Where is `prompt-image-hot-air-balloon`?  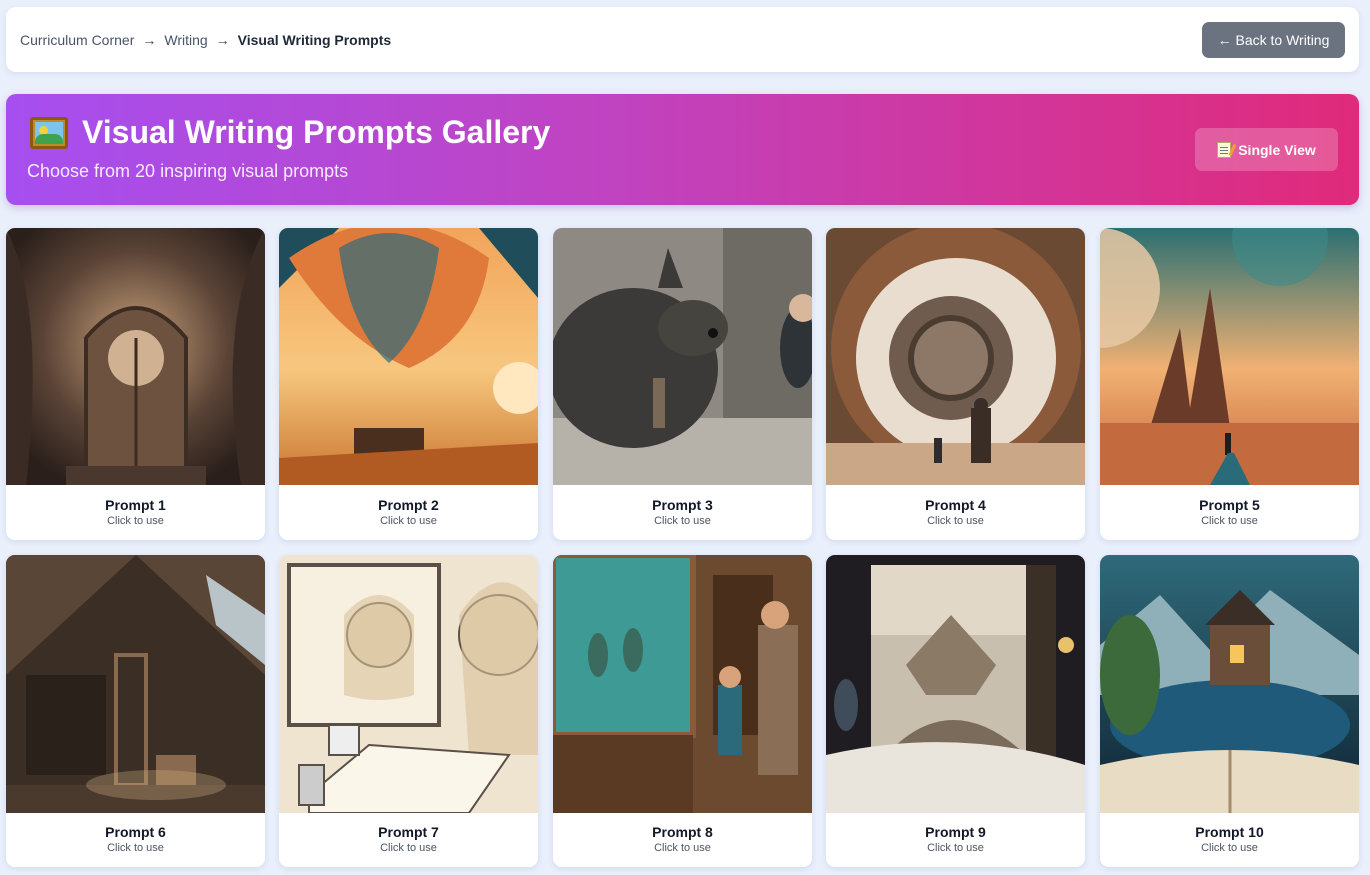
prompt-image-hot-air-balloon is located at coordinates (408, 356).